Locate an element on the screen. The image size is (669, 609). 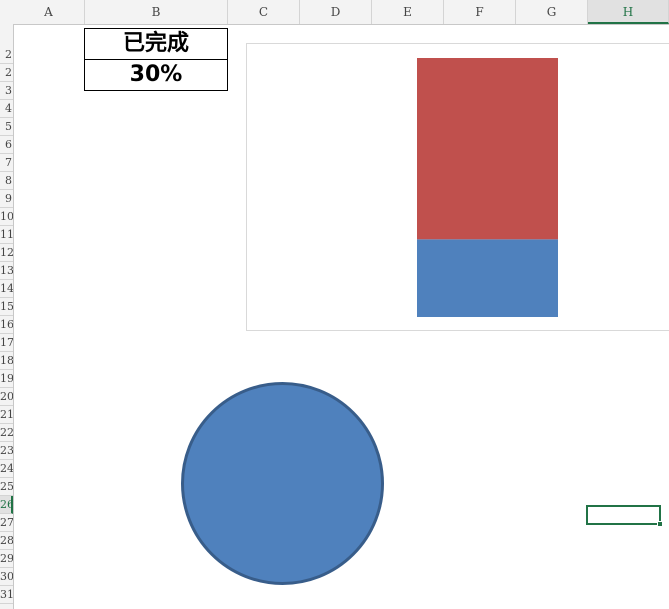
row-header-19: 19 is located at coordinates (6, 379).